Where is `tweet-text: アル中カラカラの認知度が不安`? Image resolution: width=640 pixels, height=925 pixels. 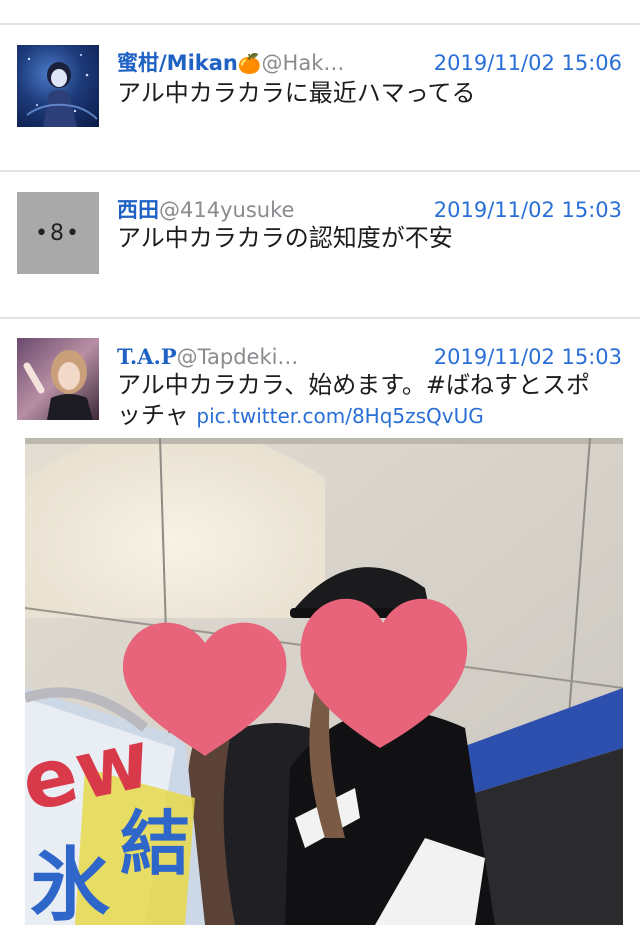 tweet-text: アル中カラカラの認知度が不安 is located at coordinates (285, 238).